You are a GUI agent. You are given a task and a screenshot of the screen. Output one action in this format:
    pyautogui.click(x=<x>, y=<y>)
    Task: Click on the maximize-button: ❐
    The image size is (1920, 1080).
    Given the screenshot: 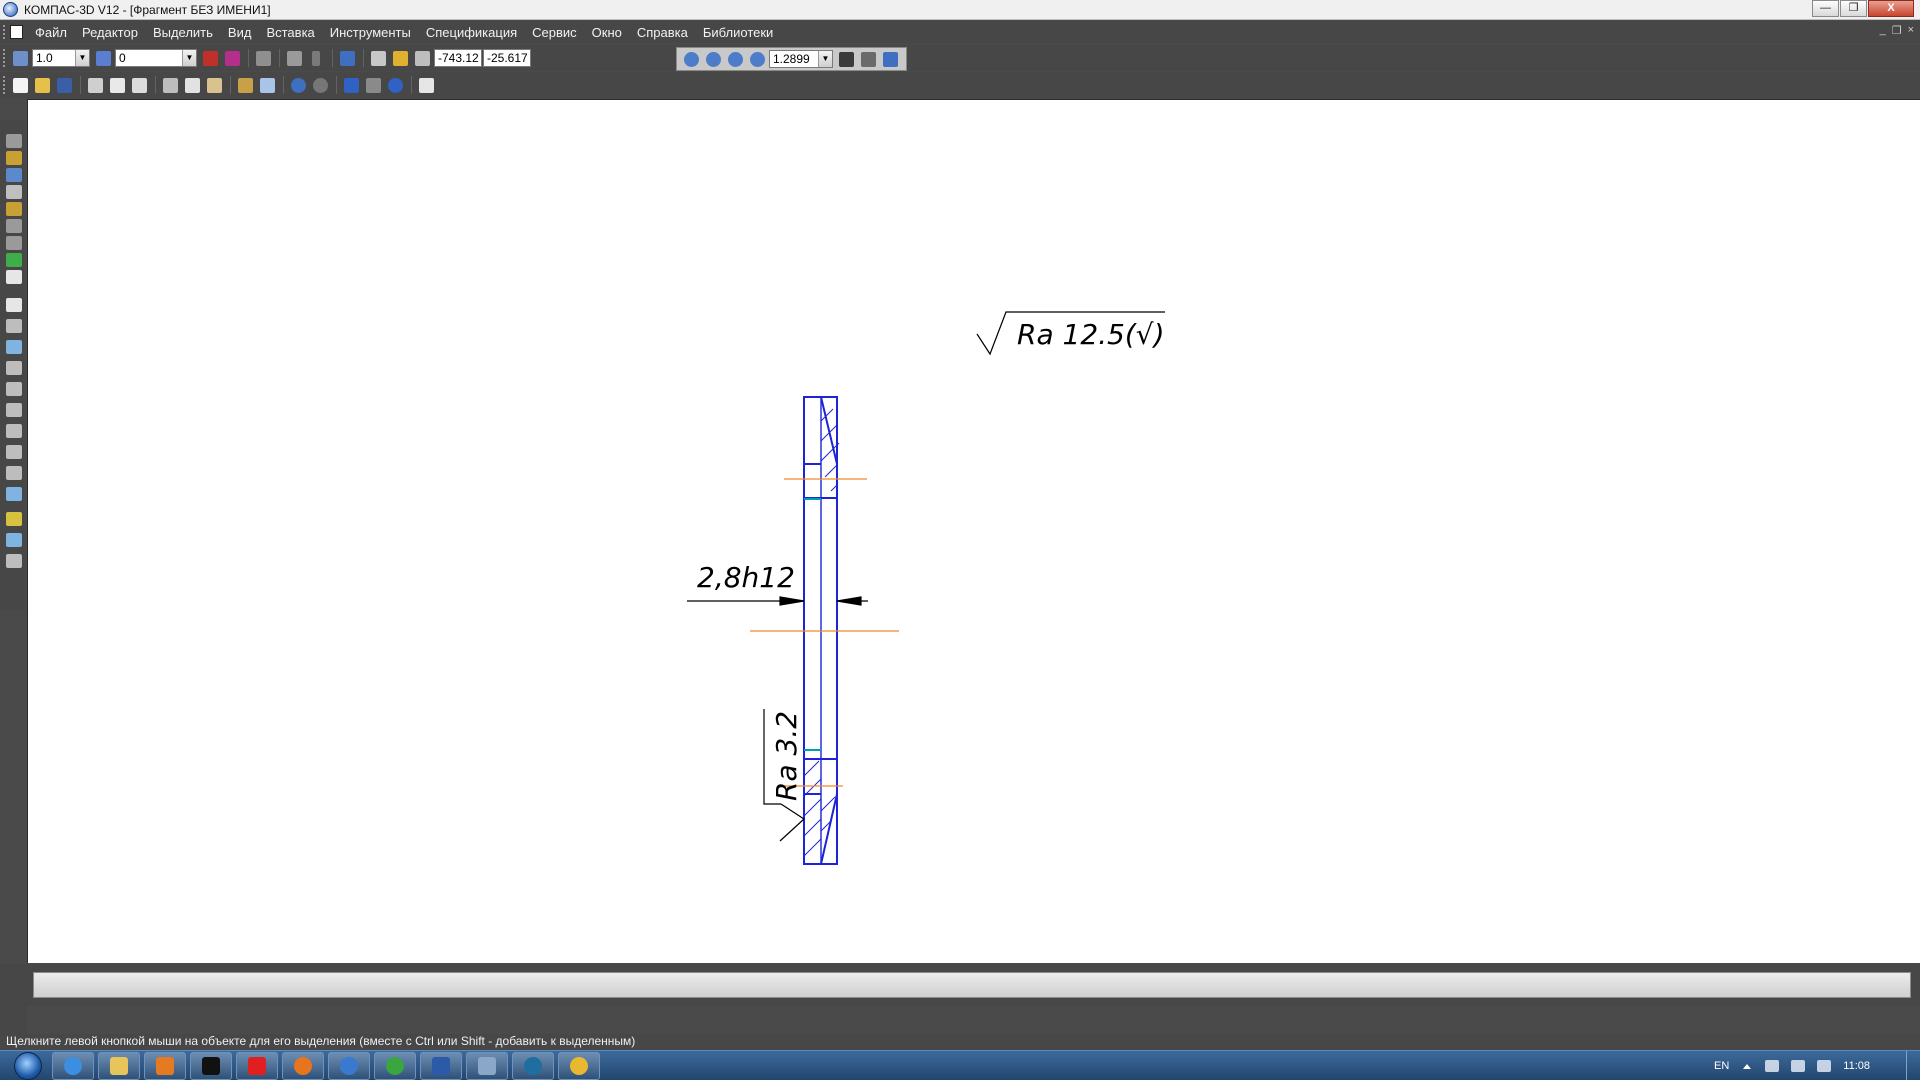 What is the action you would take?
    pyautogui.click(x=1853, y=8)
    